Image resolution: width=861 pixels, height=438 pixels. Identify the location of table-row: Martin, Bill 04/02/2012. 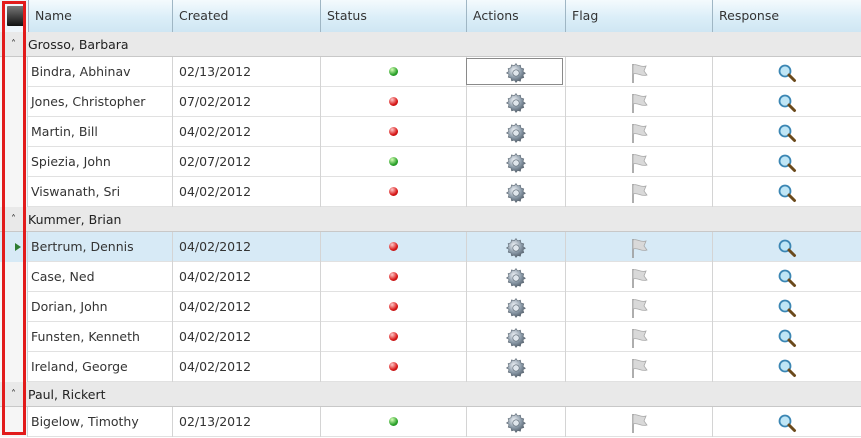
(430, 132).